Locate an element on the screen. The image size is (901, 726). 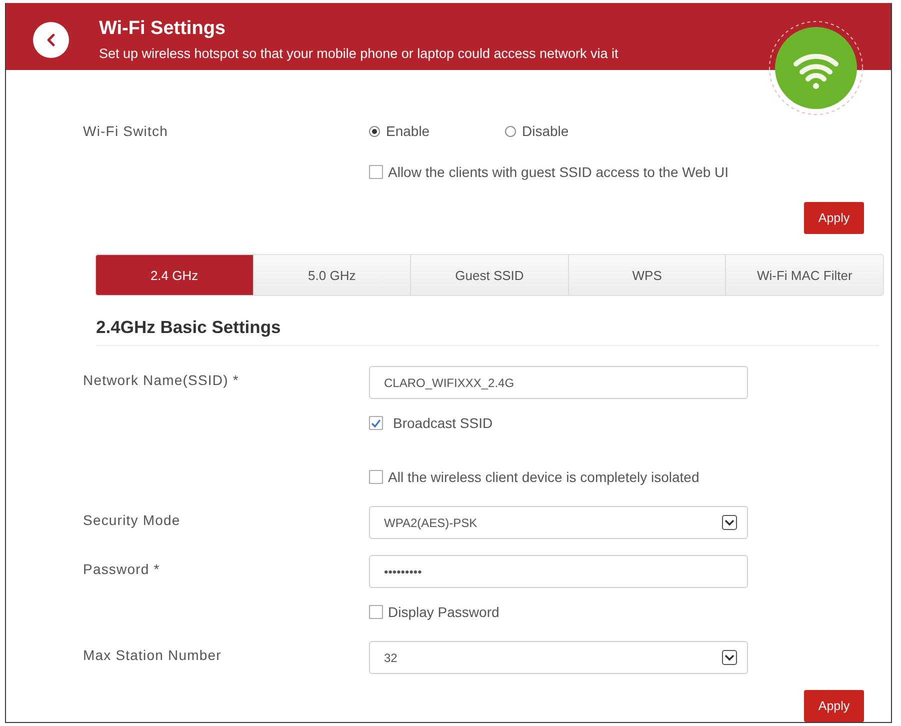
page-subtitle: Set up wireless hotspot so that your mobile phone or laptop could access network via it is located at coordinates (358, 54).